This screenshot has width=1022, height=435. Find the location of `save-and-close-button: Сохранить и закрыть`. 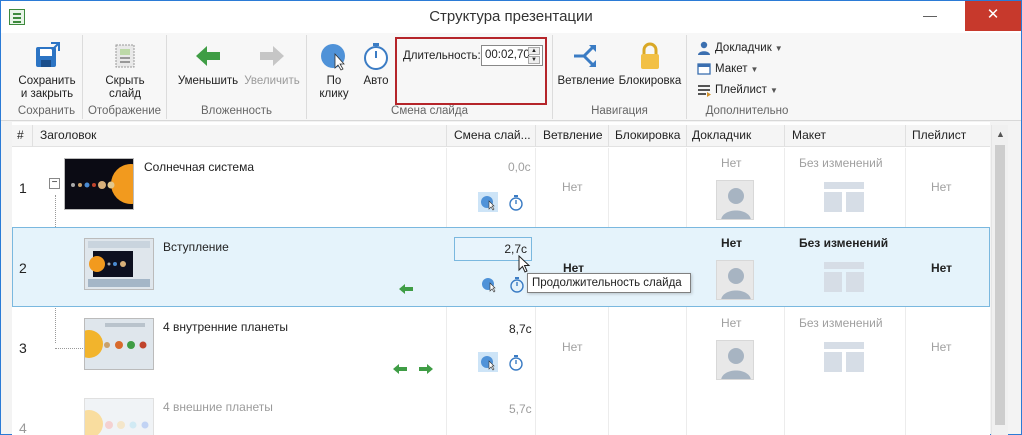

save-and-close-button: Сохранить и закрыть is located at coordinates (47, 71).